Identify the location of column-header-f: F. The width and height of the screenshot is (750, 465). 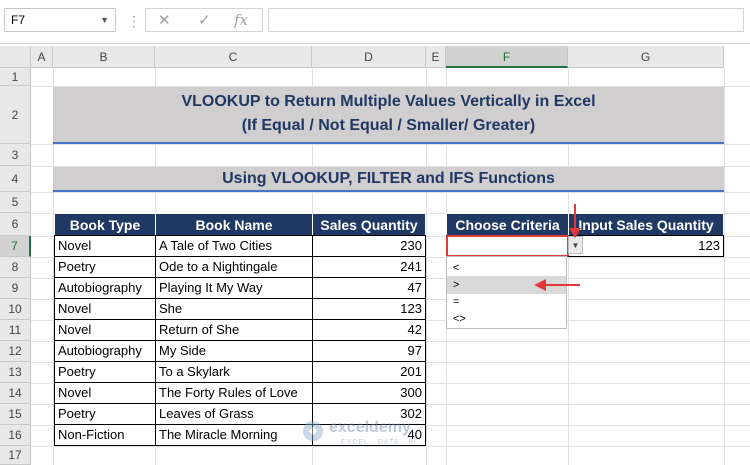
(507, 57).